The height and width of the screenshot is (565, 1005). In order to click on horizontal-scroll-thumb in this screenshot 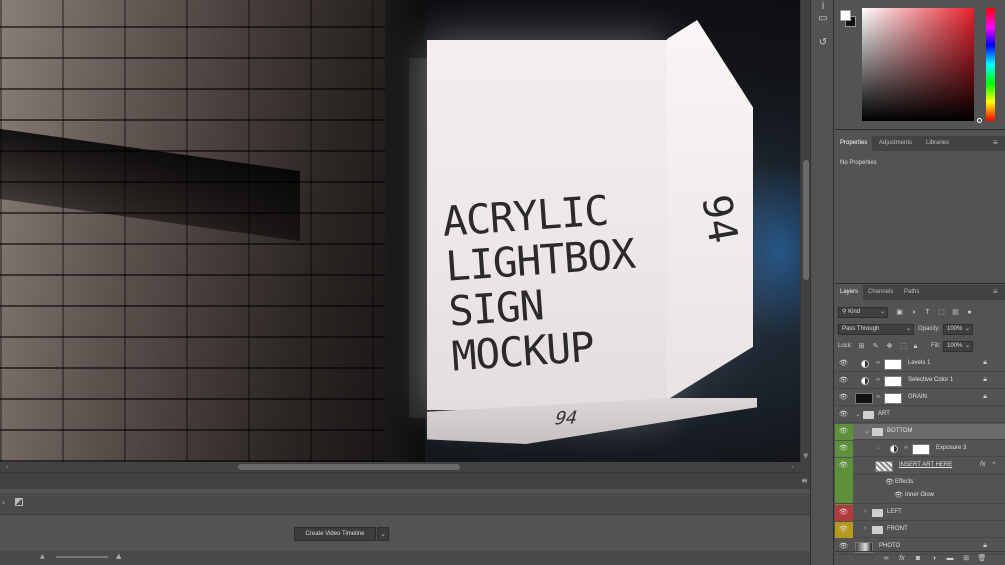, I will do `click(349, 467)`.